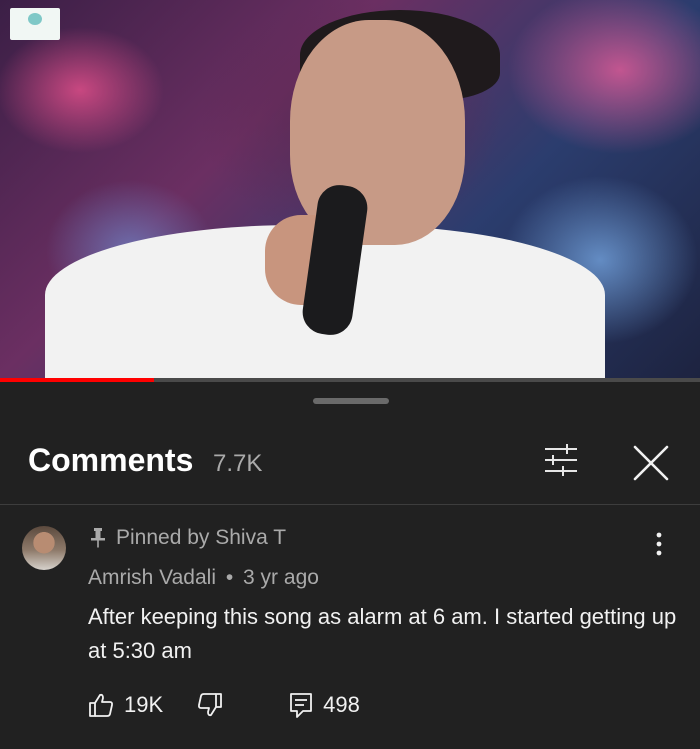 This screenshot has width=700, height=749. What do you see at coordinates (152, 577) in the screenshot?
I see `comment-author: Amrish Vadali` at bounding box center [152, 577].